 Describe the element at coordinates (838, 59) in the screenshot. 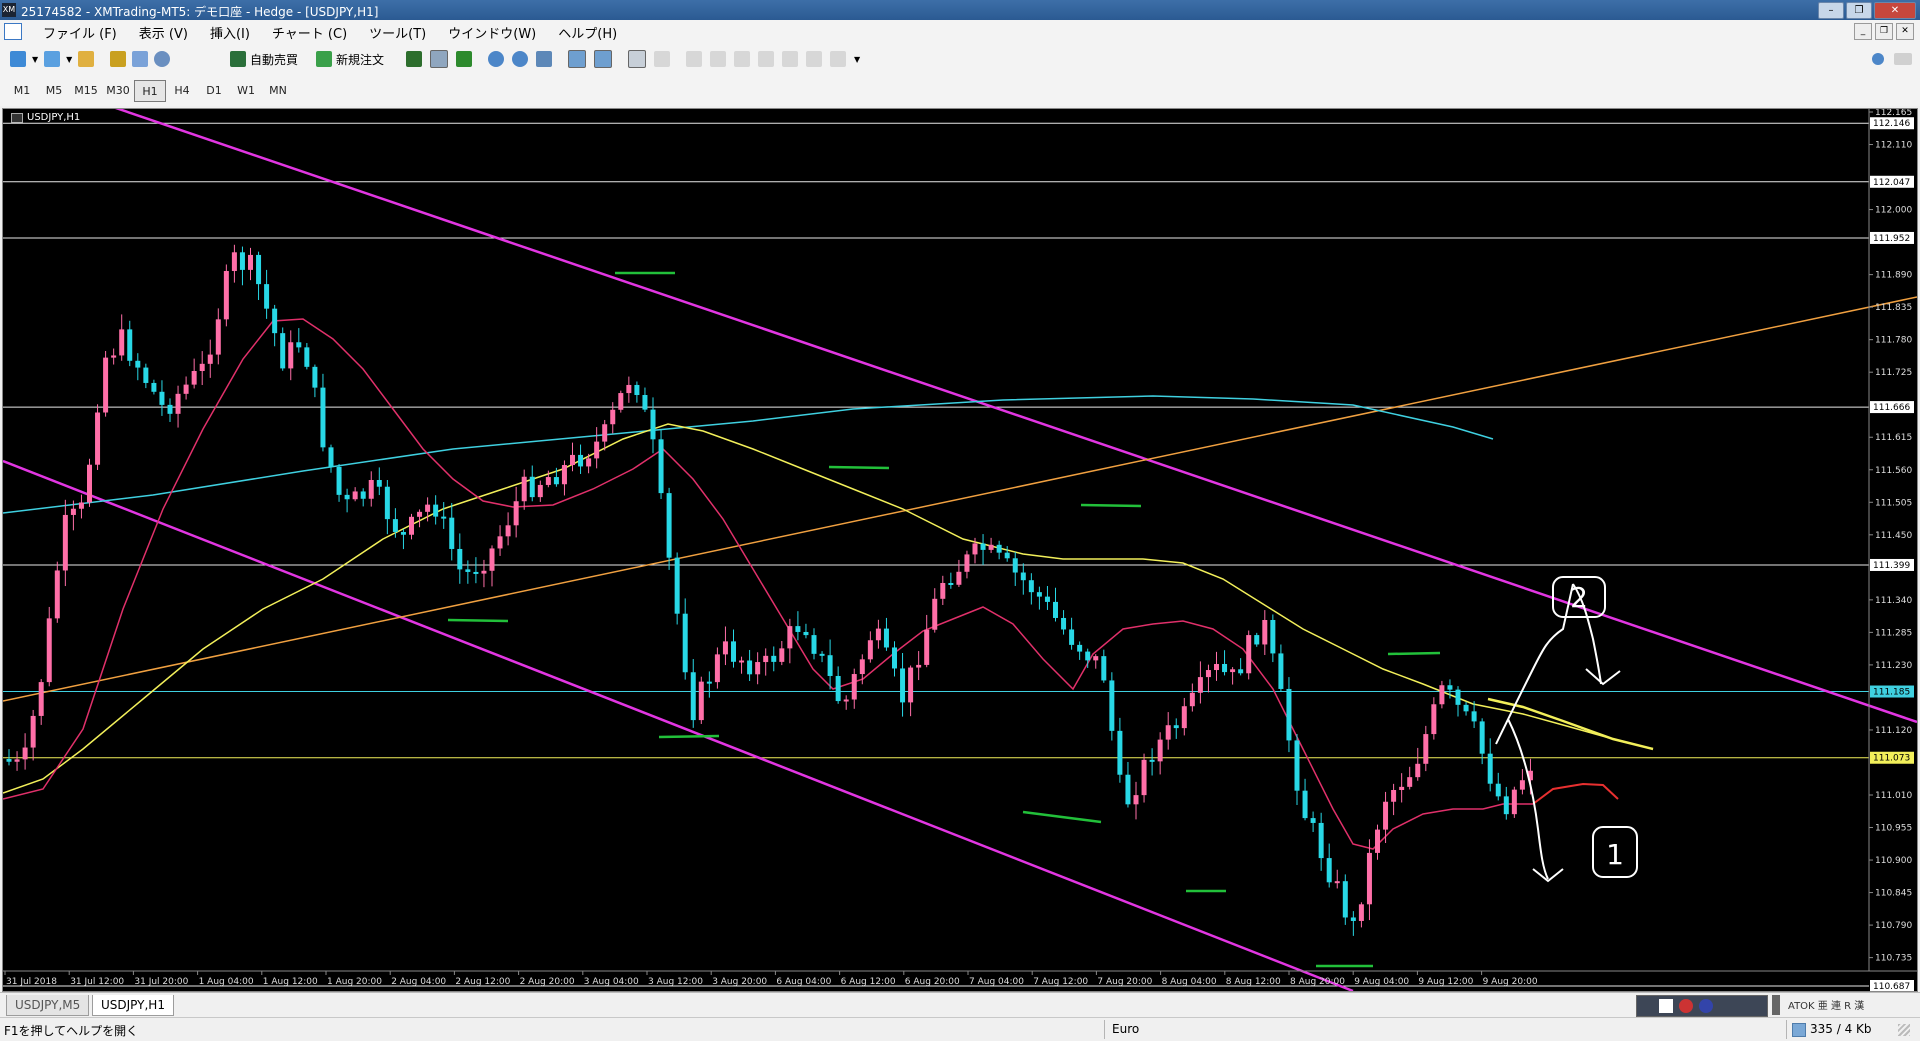

I see `shapes-icon` at that location.